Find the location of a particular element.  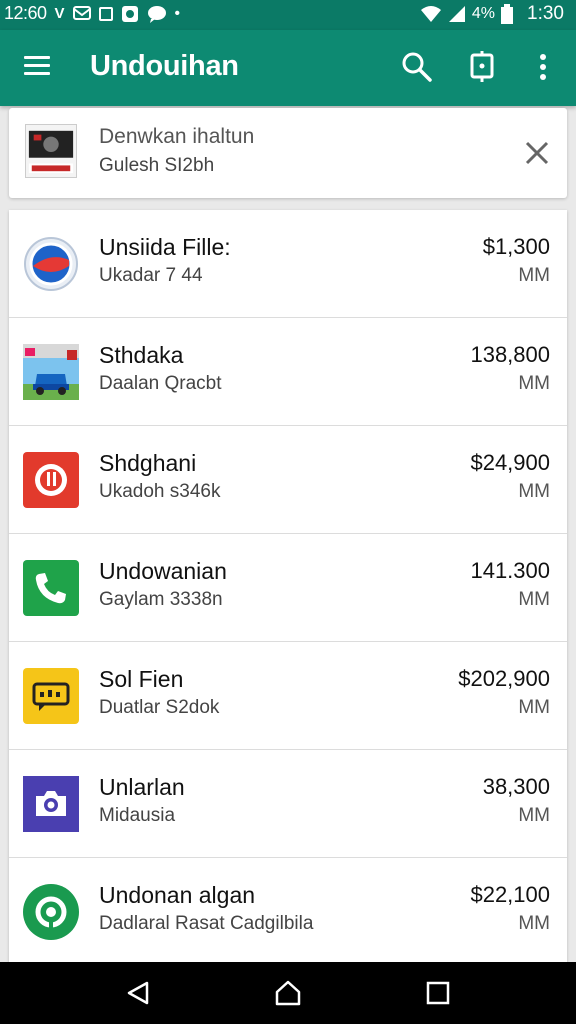

item-price: $22,100 is located at coordinates (510, 894).